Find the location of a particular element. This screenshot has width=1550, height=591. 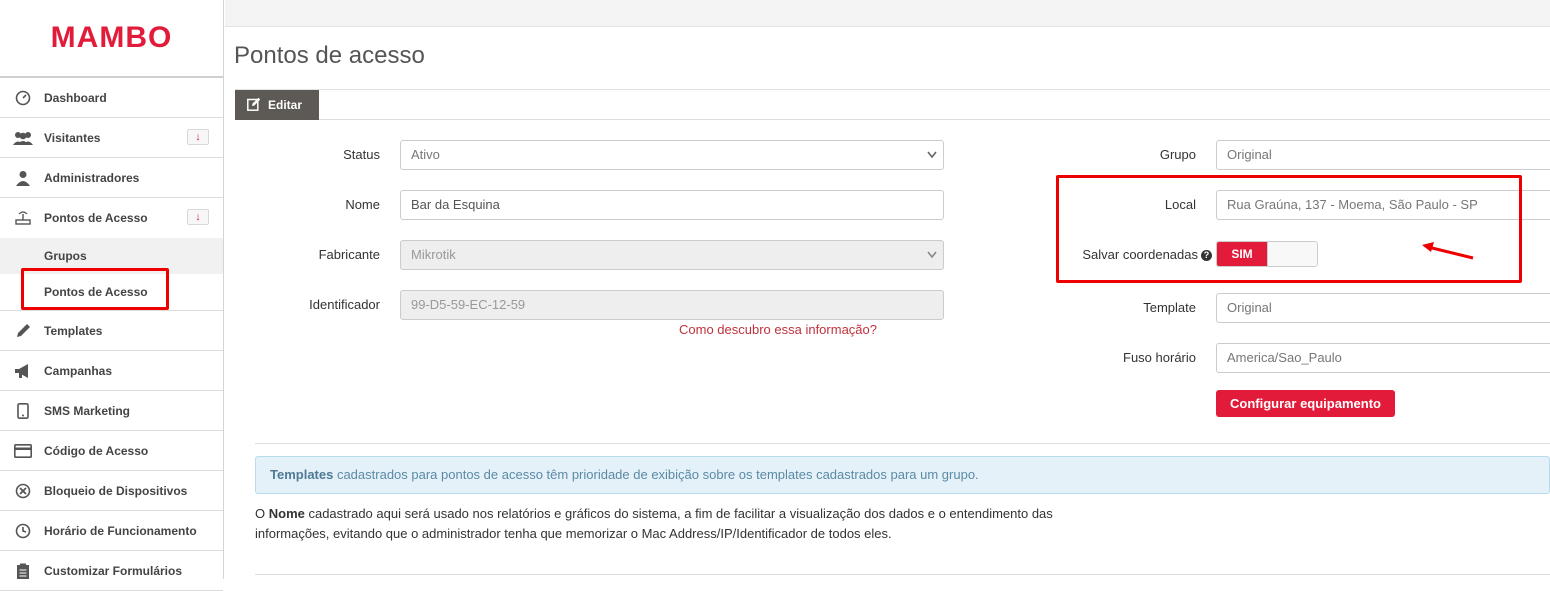

sidebar-item-label: Templates is located at coordinates (73, 330).